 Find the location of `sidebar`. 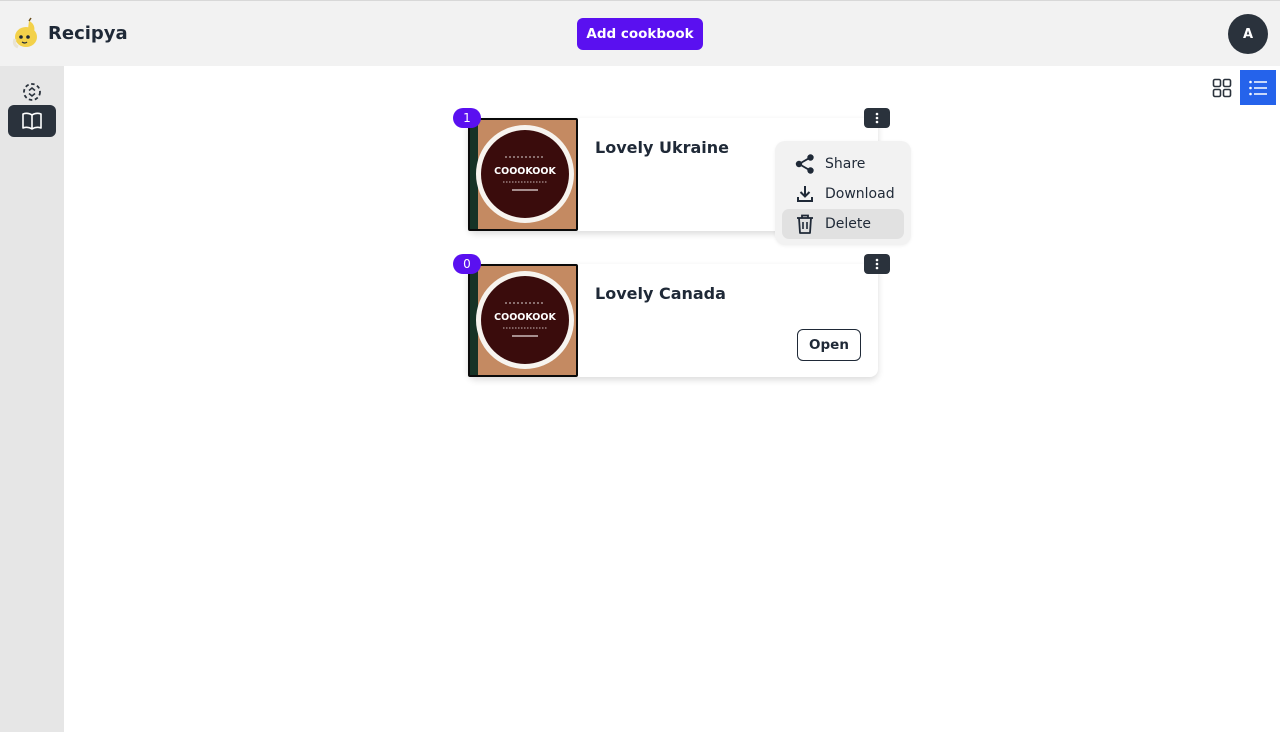

sidebar is located at coordinates (32, 399).